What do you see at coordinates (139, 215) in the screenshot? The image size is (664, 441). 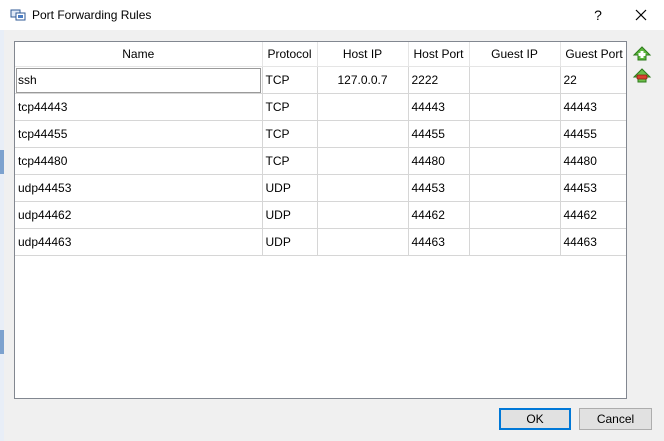 I see `cell-name: udp44462` at bounding box center [139, 215].